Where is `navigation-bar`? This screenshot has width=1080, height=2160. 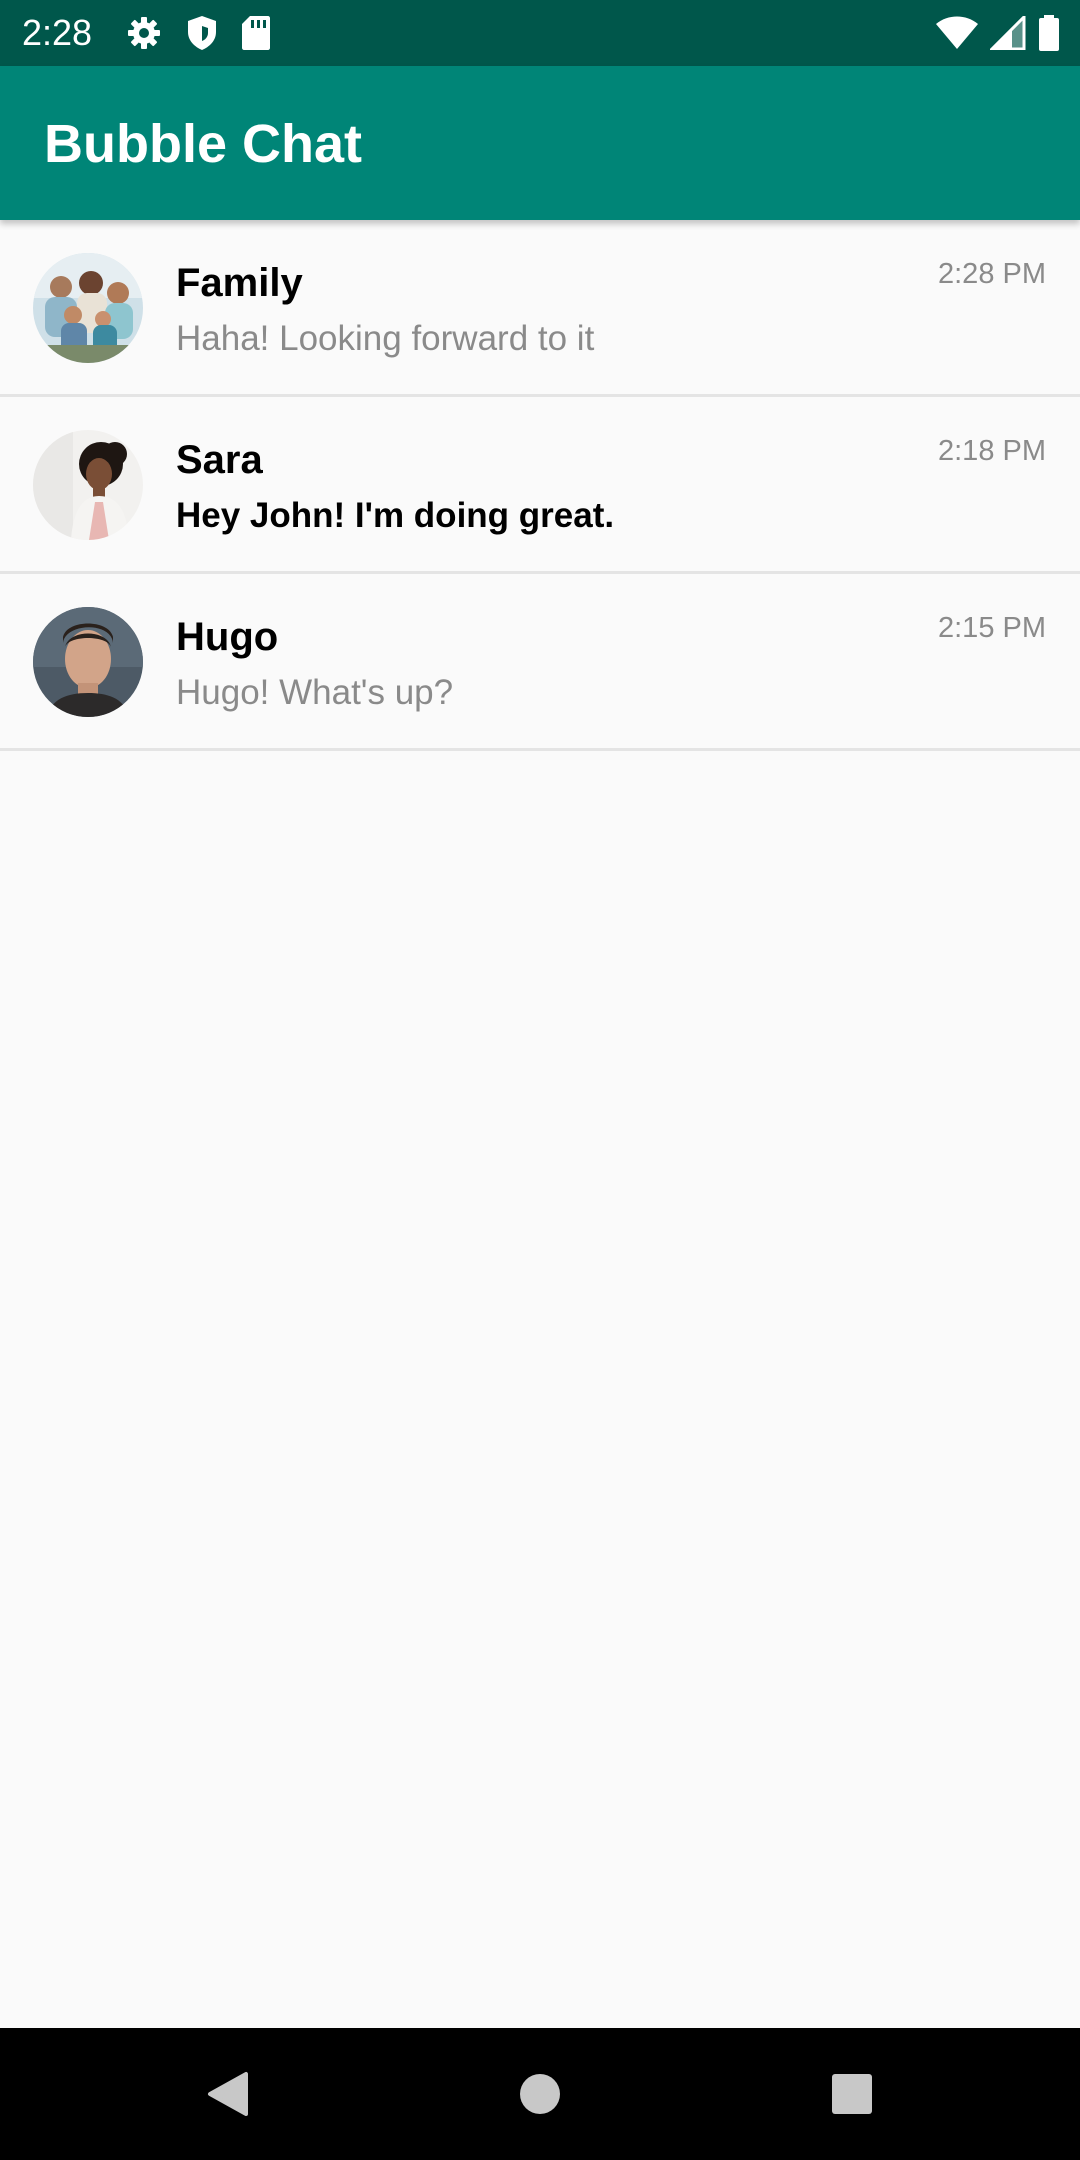
navigation-bar is located at coordinates (540, 2094).